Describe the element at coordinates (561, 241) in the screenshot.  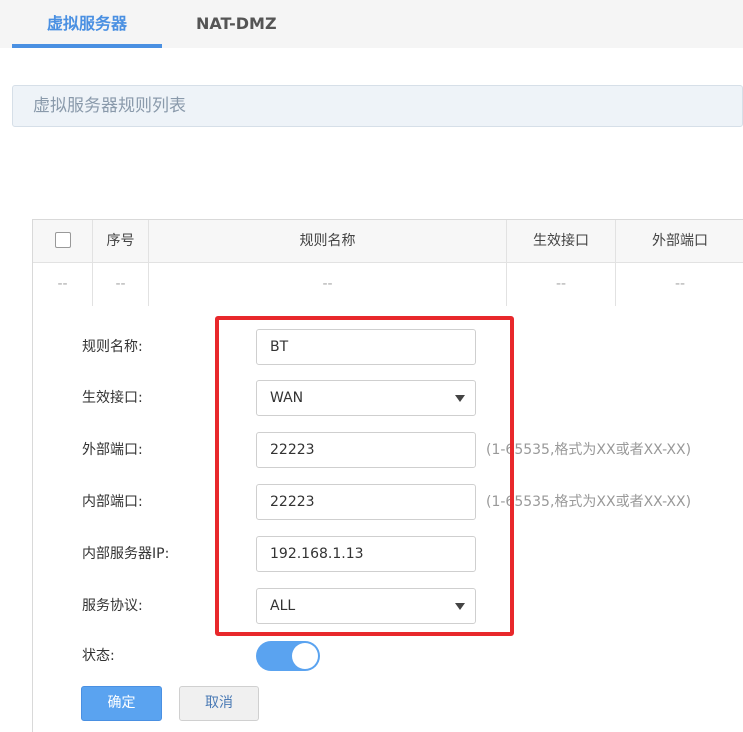
I see `header-interface: 生效接口` at that location.